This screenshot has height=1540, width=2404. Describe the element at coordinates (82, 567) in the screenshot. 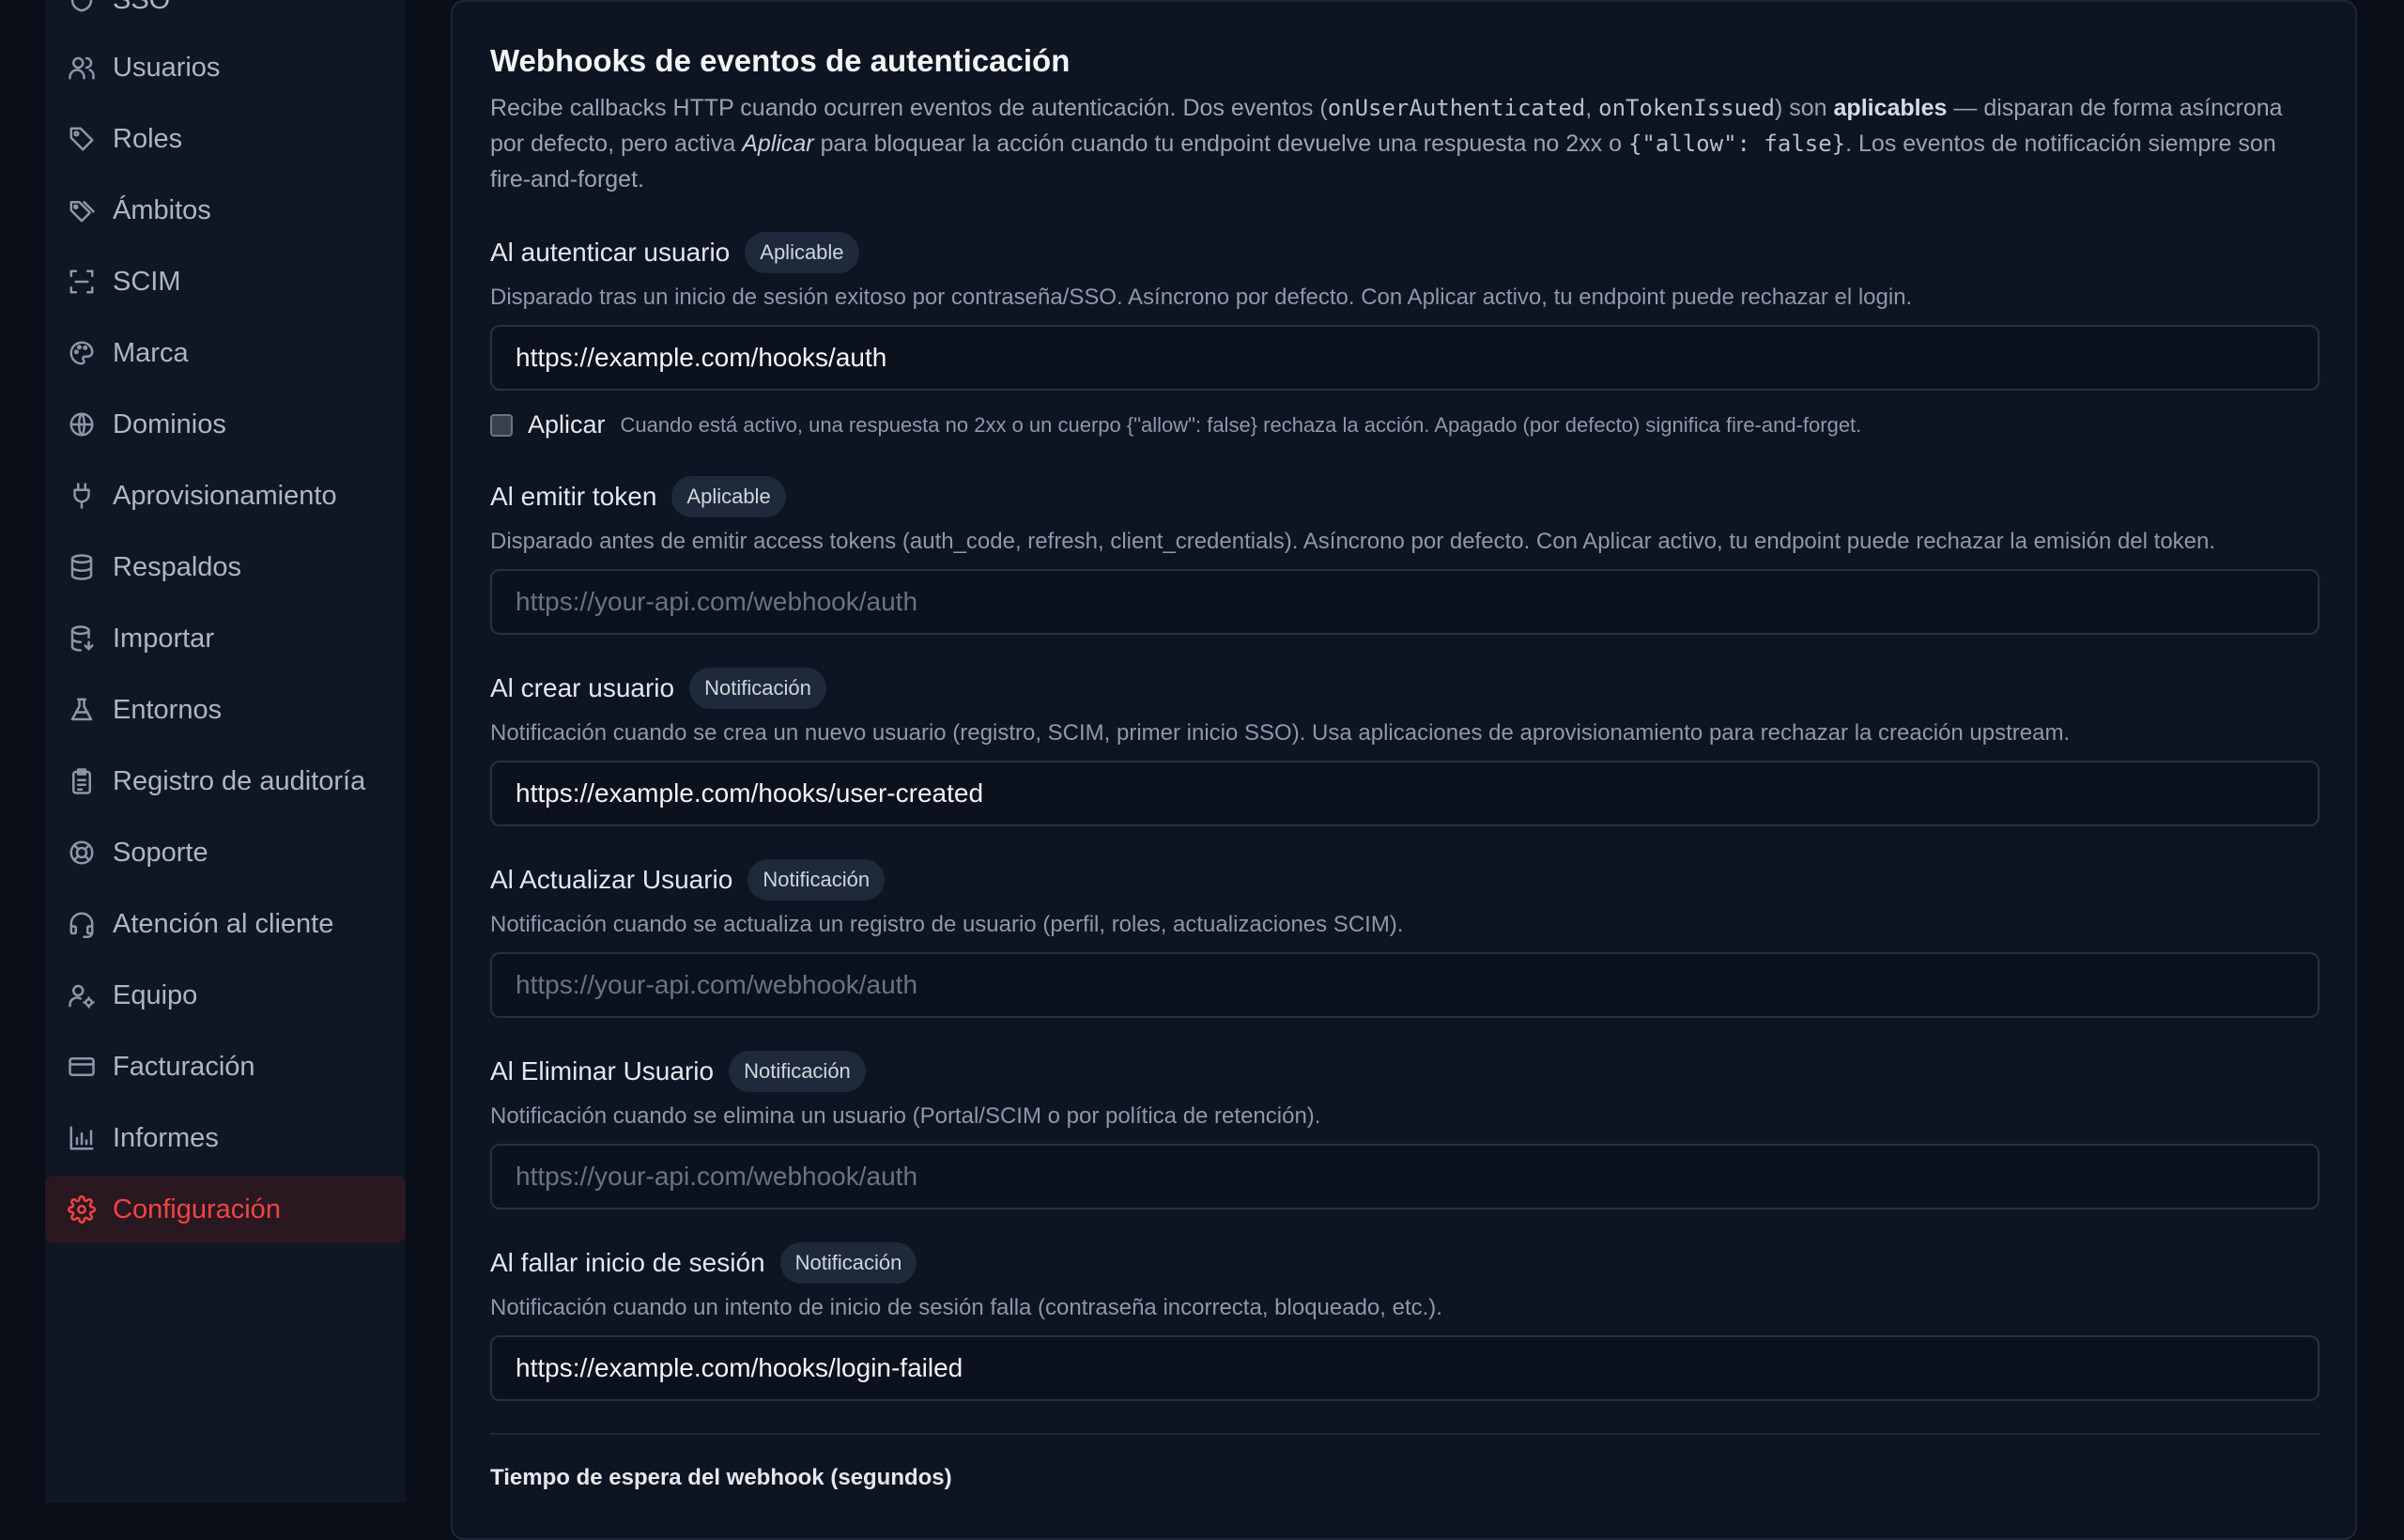

I see `database-icon` at that location.